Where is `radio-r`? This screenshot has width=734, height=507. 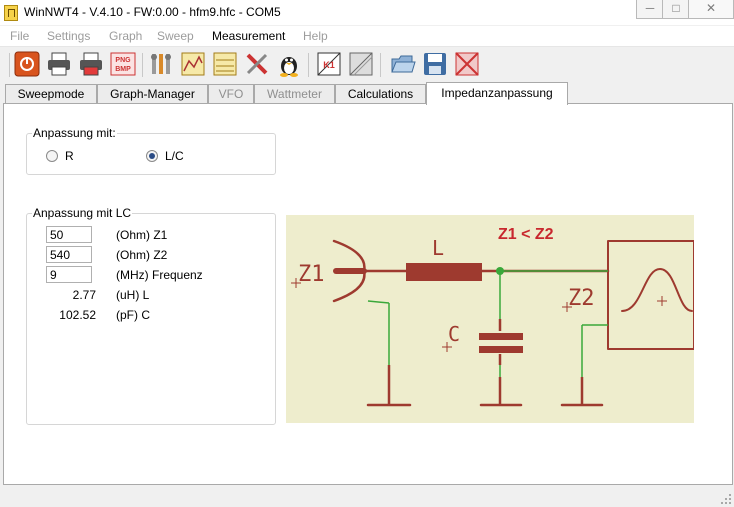
radio-r is located at coordinates (52, 156).